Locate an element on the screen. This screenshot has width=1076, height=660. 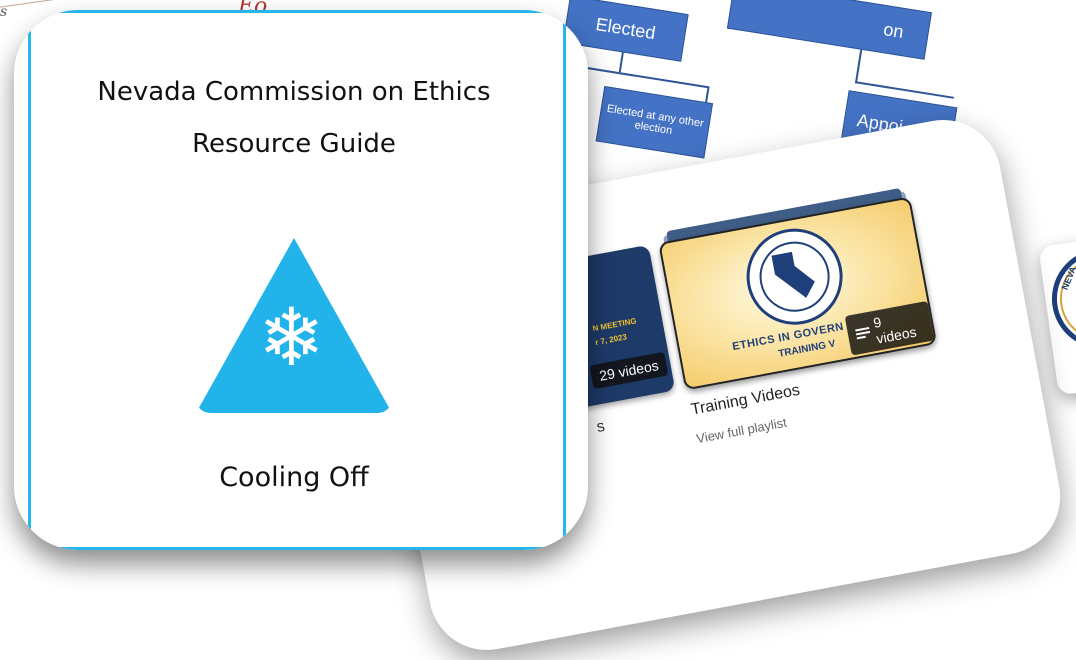
playlist-title-fragment: s is located at coordinates (600, 427).